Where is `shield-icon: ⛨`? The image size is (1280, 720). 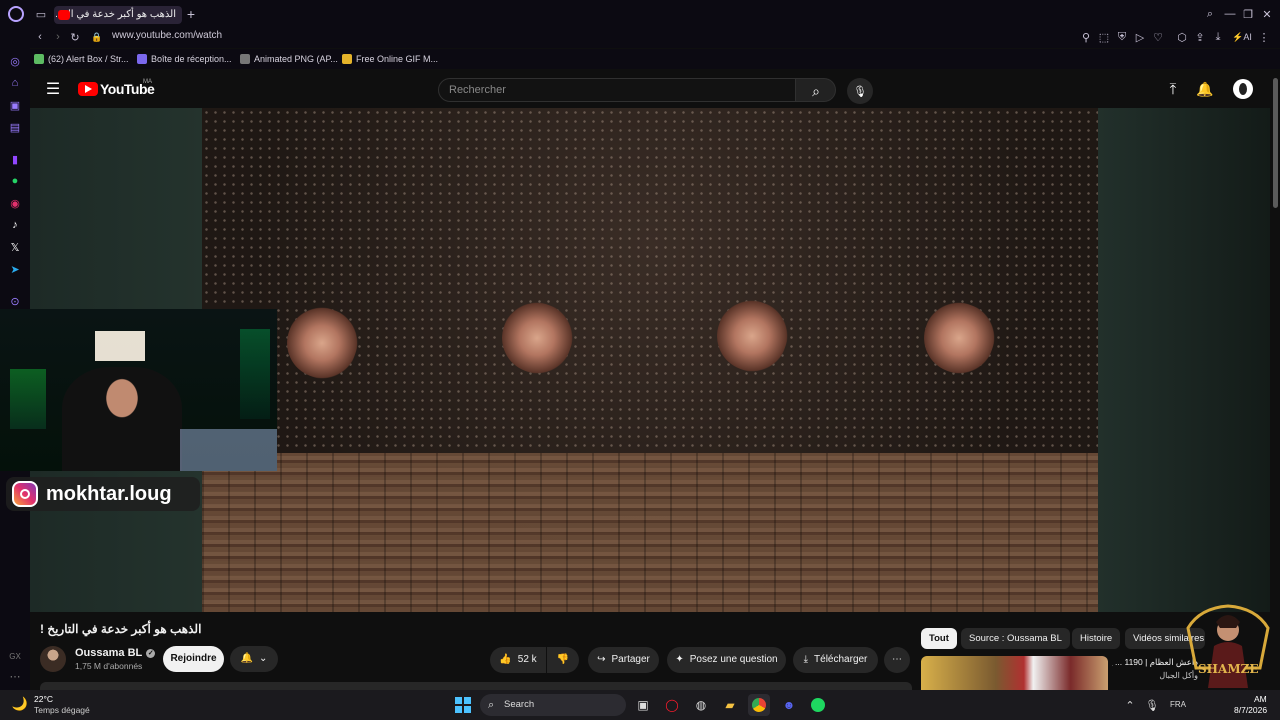 shield-icon: ⛨ is located at coordinates (1122, 37).